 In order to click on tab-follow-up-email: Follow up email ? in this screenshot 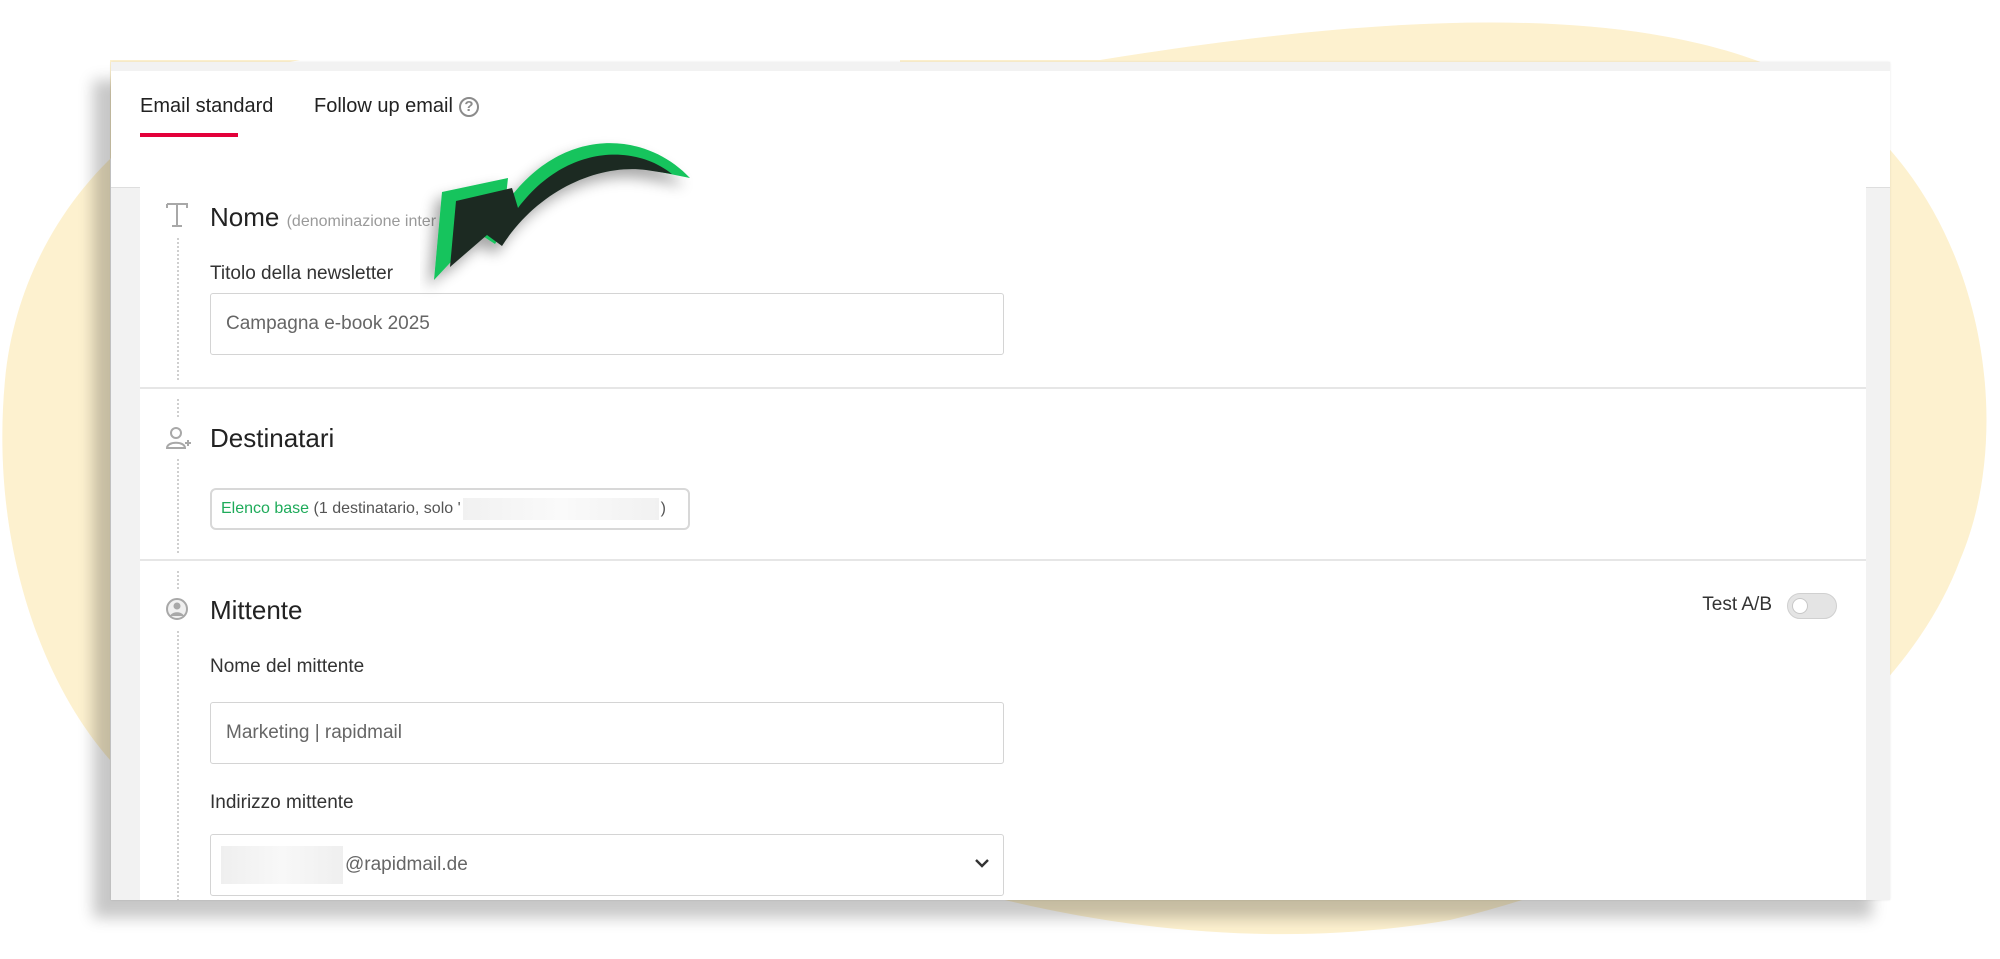, I will do `click(396, 106)`.